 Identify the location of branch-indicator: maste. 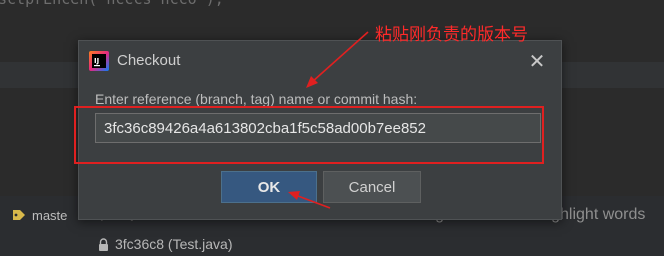
(39, 215).